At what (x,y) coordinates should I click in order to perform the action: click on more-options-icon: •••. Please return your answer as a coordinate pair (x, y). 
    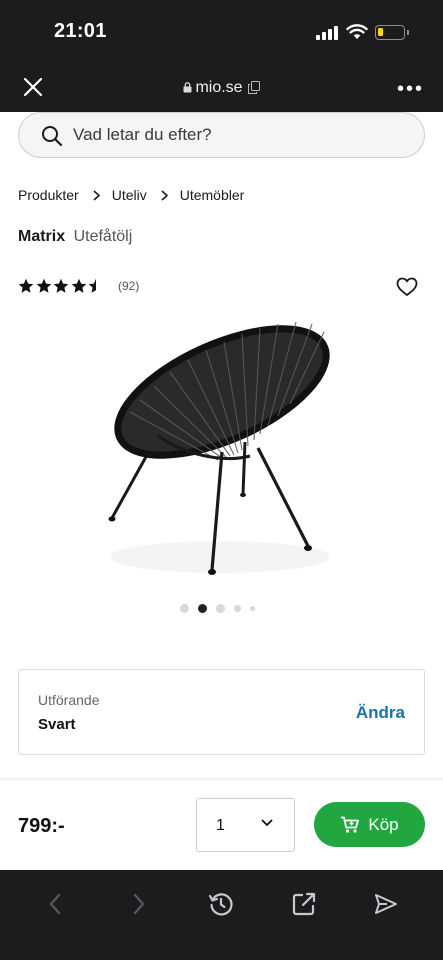
    Looking at the image, I should click on (410, 89).